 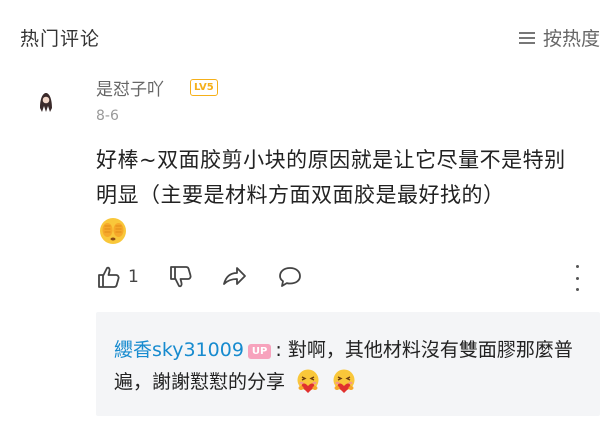 What do you see at coordinates (571, 39) in the screenshot?
I see `sort-label: 按热度` at bounding box center [571, 39].